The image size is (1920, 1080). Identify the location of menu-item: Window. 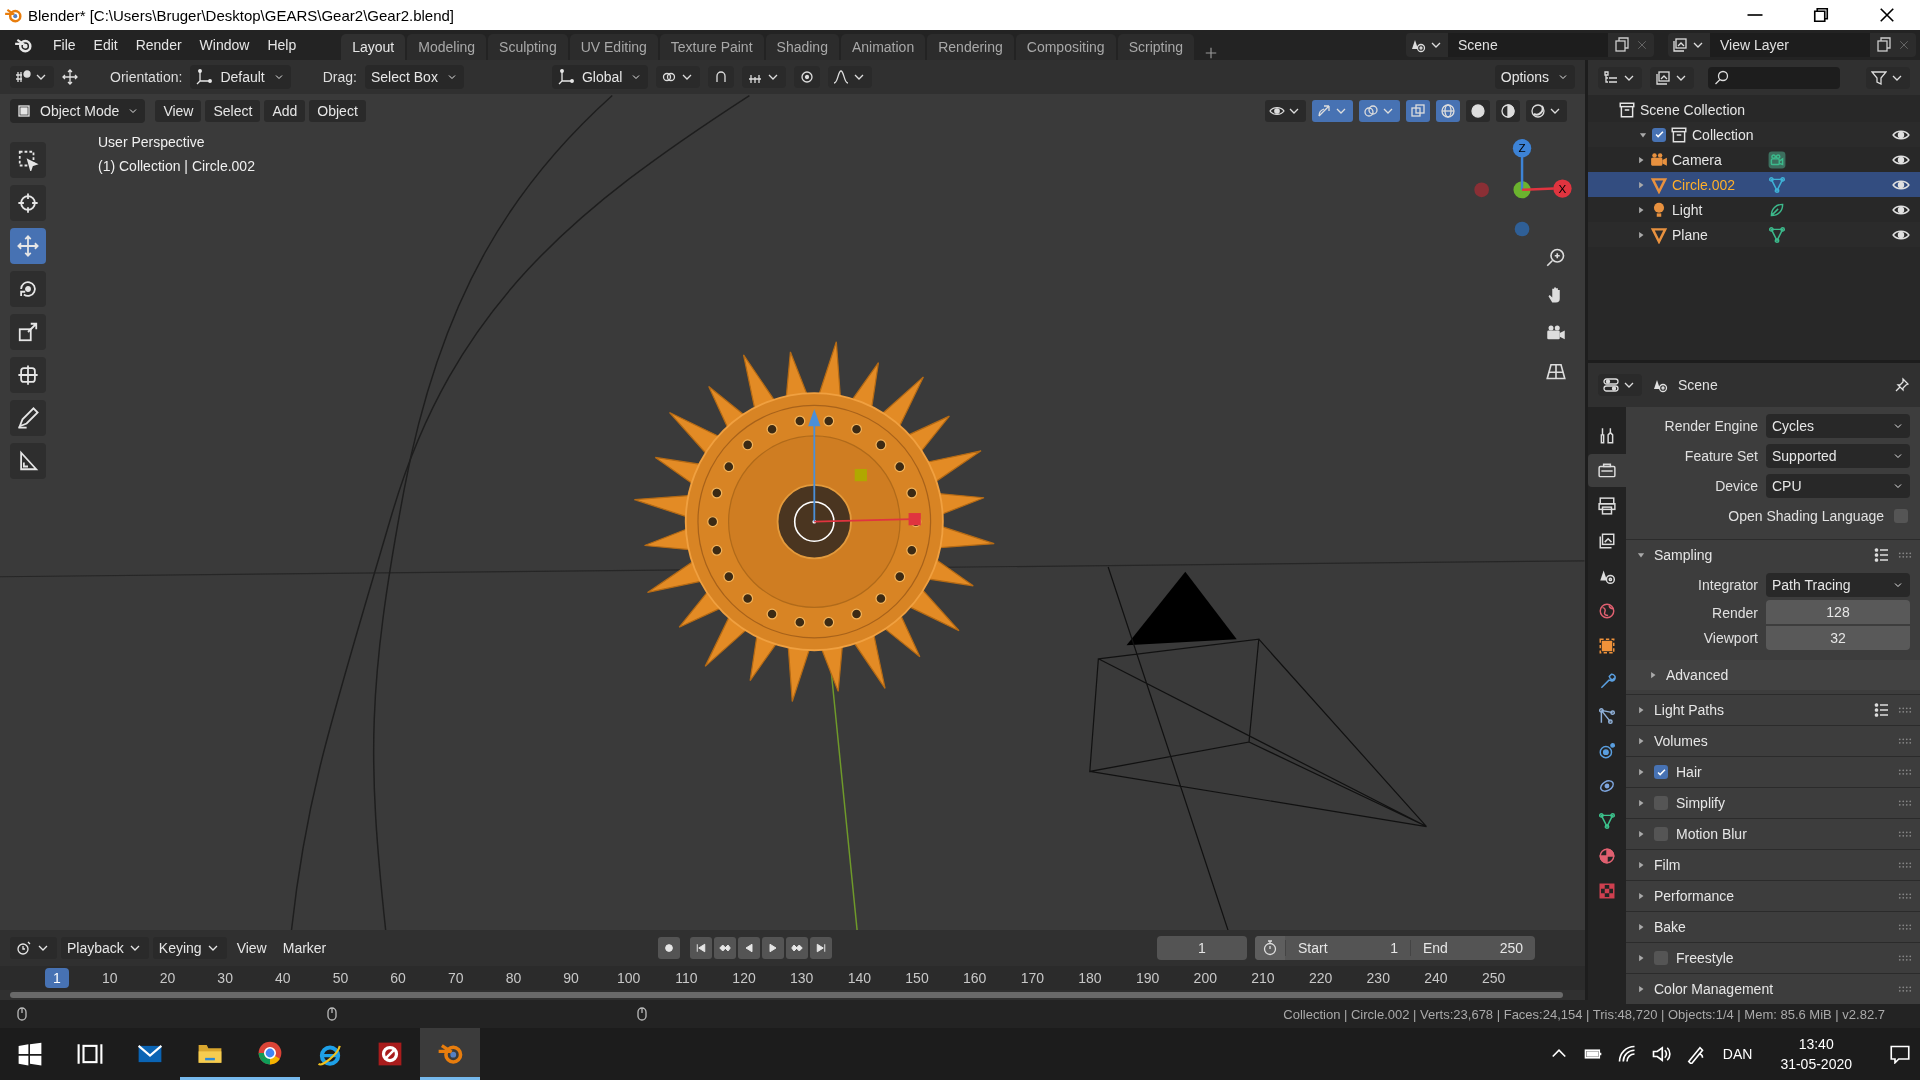
(224, 45).